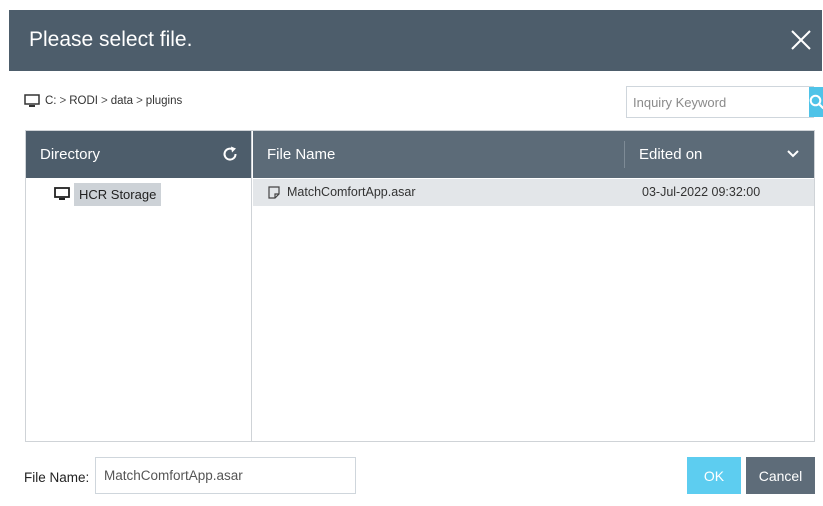 Image resolution: width=823 pixels, height=506 pixels. Describe the element at coordinates (780, 475) in the screenshot. I see `cancel-button: Cancel` at that location.